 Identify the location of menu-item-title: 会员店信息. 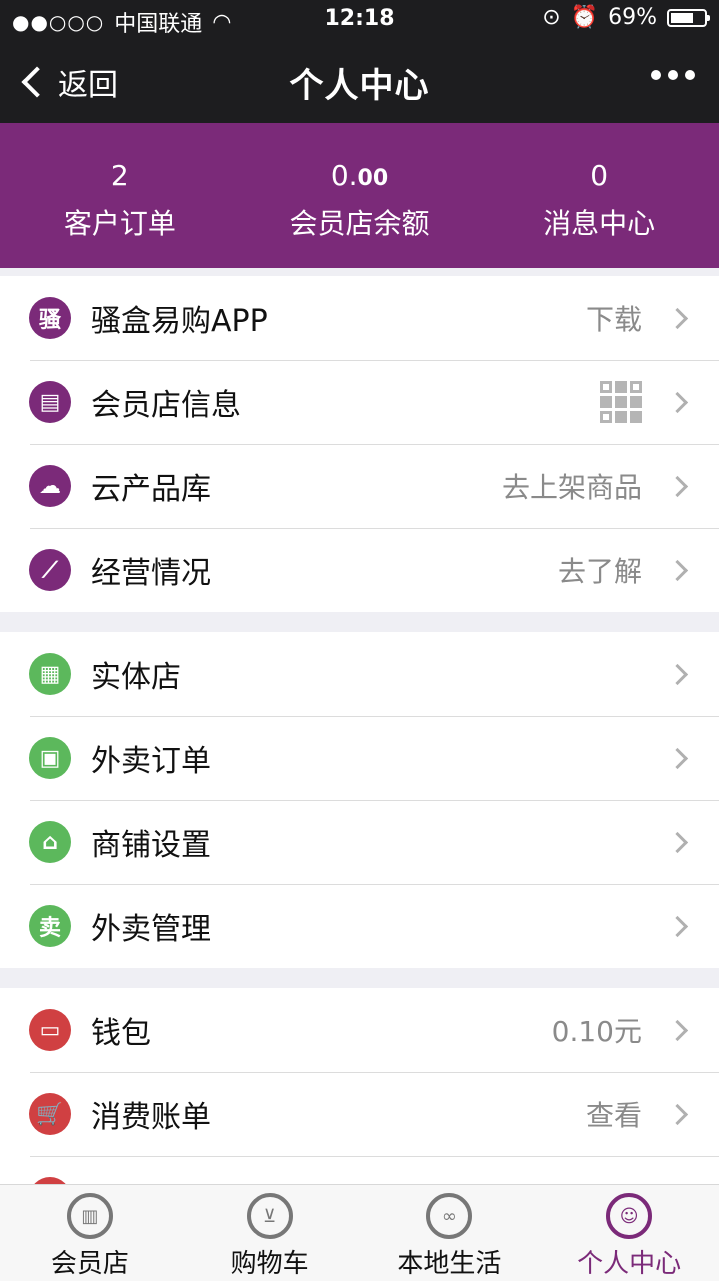
(166, 405).